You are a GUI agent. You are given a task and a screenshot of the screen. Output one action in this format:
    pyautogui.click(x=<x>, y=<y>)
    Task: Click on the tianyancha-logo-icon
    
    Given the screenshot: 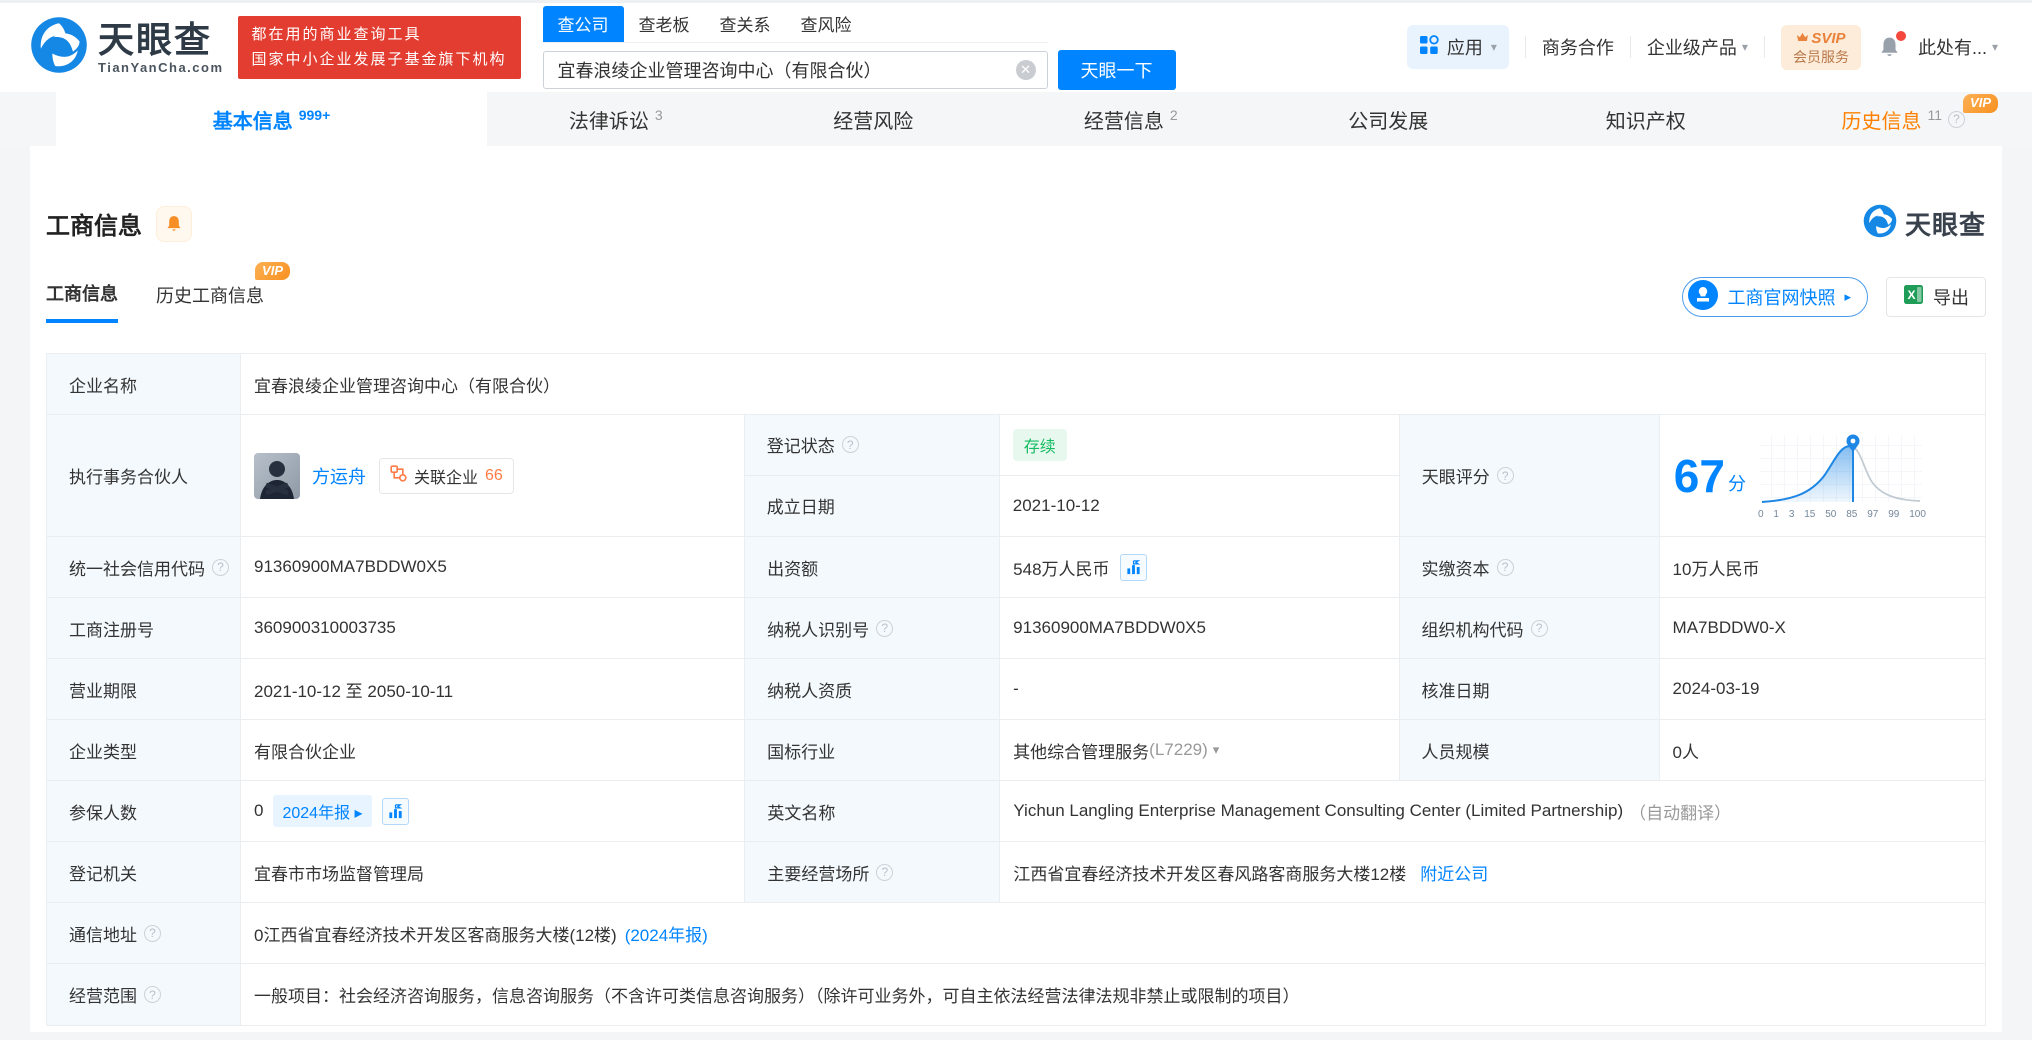 What is the action you would take?
    pyautogui.click(x=59, y=47)
    